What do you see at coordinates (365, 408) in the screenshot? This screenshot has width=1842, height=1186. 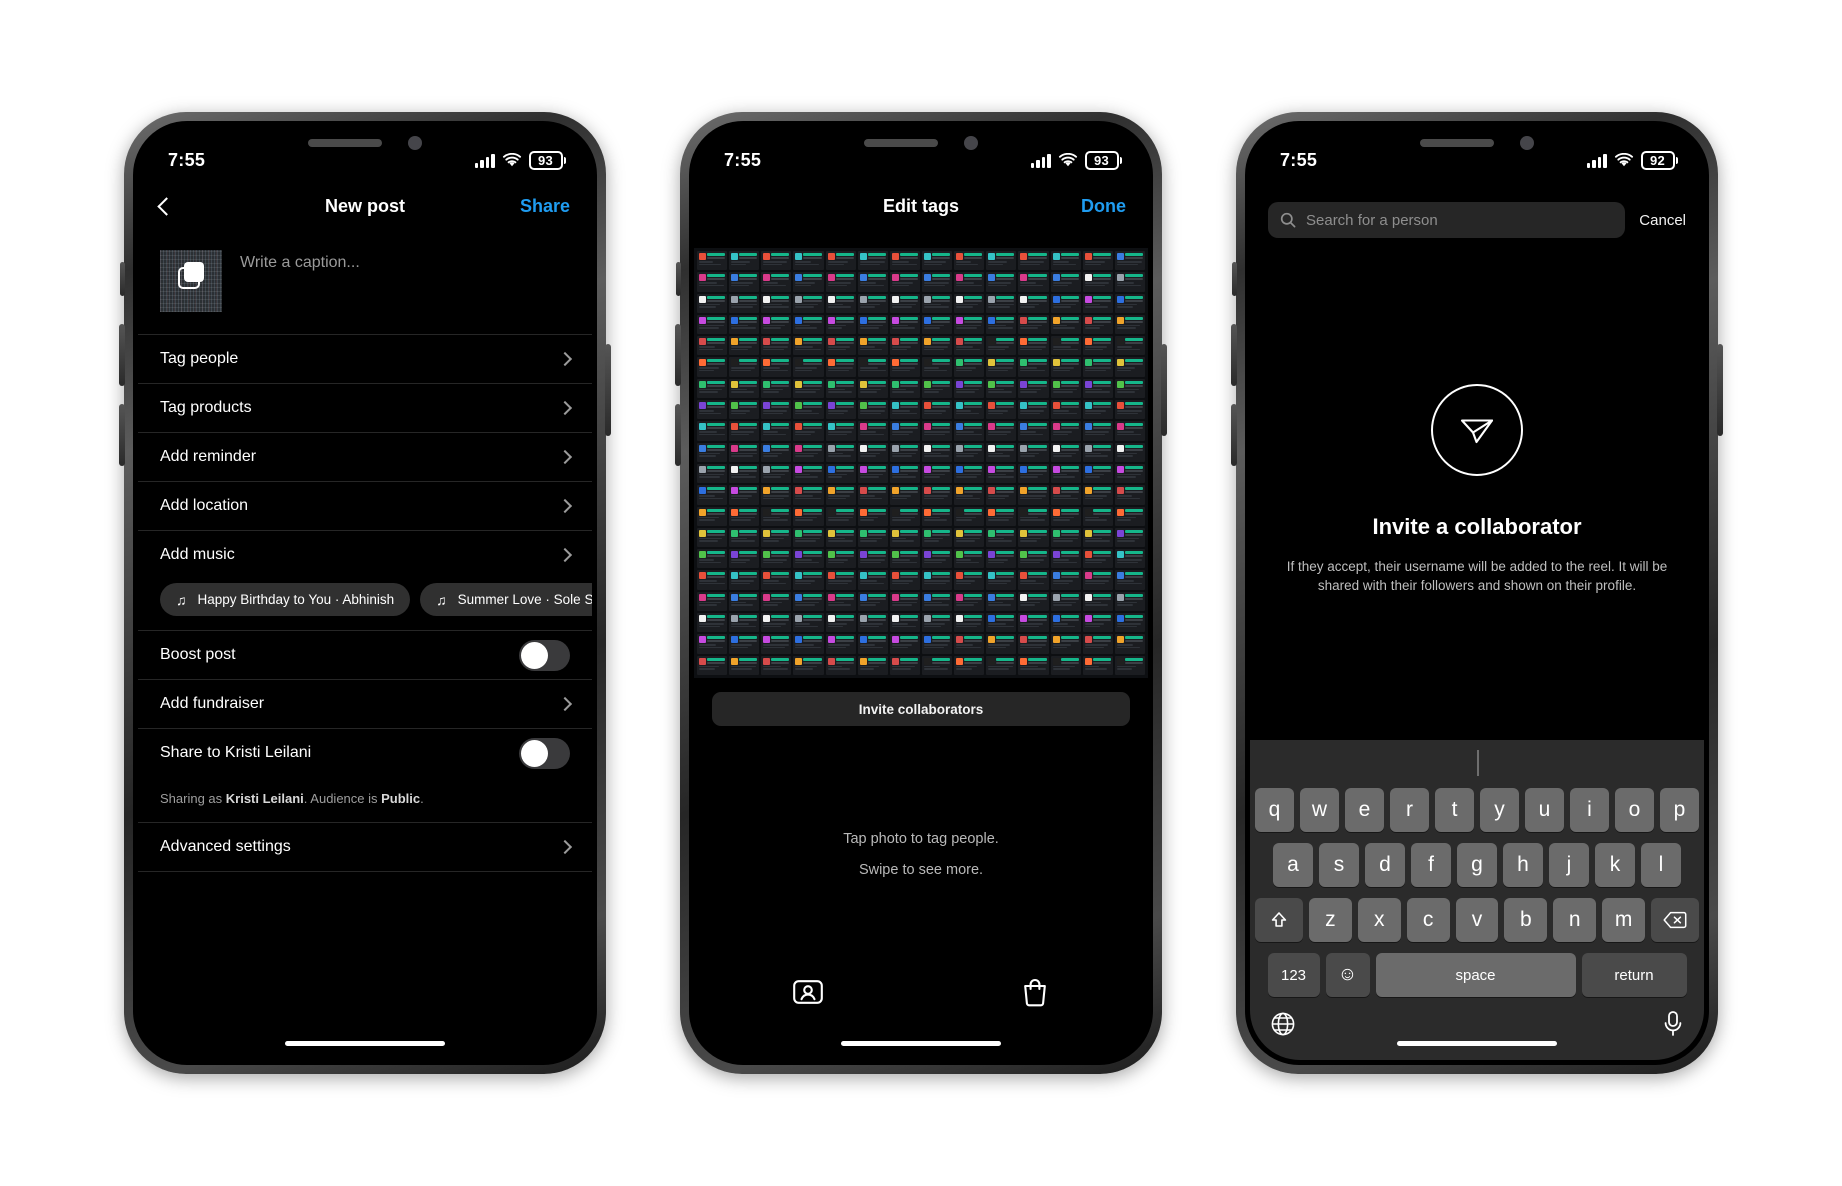 I see `row-tag-products: Tag products` at bounding box center [365, 408].